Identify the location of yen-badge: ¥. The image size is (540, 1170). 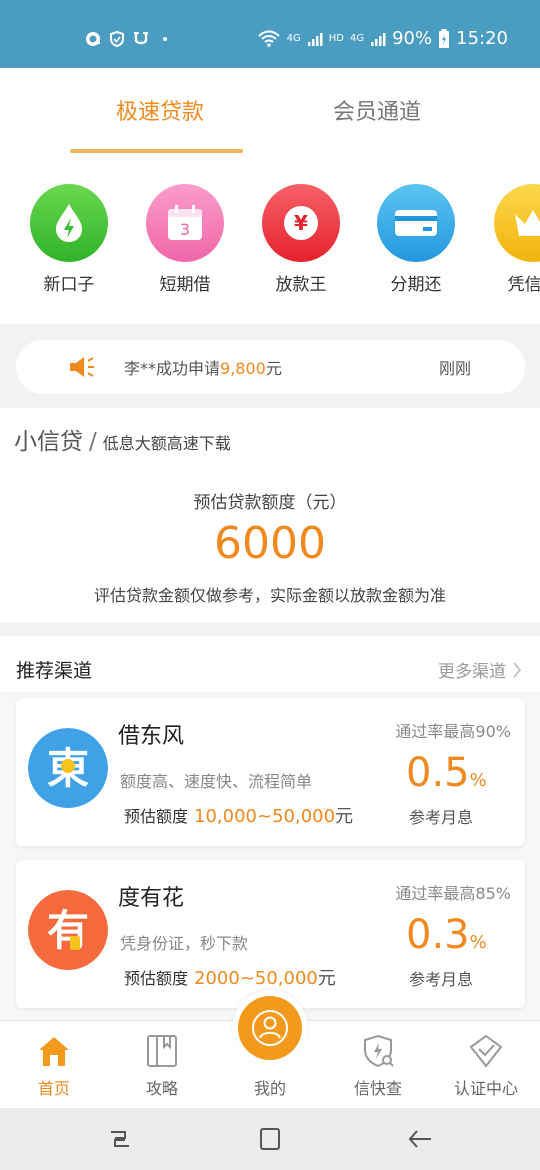
(301, 223).